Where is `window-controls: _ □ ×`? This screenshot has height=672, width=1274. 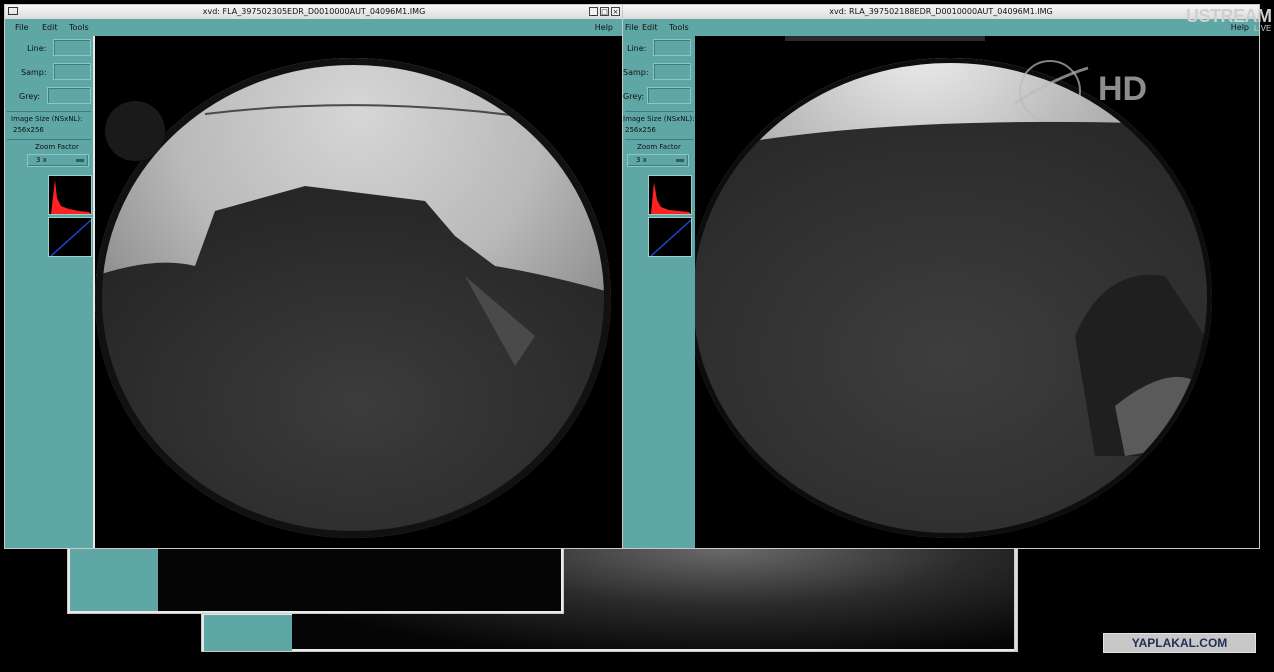 window-controls: _ □ × is located at coordinates (603, 12).